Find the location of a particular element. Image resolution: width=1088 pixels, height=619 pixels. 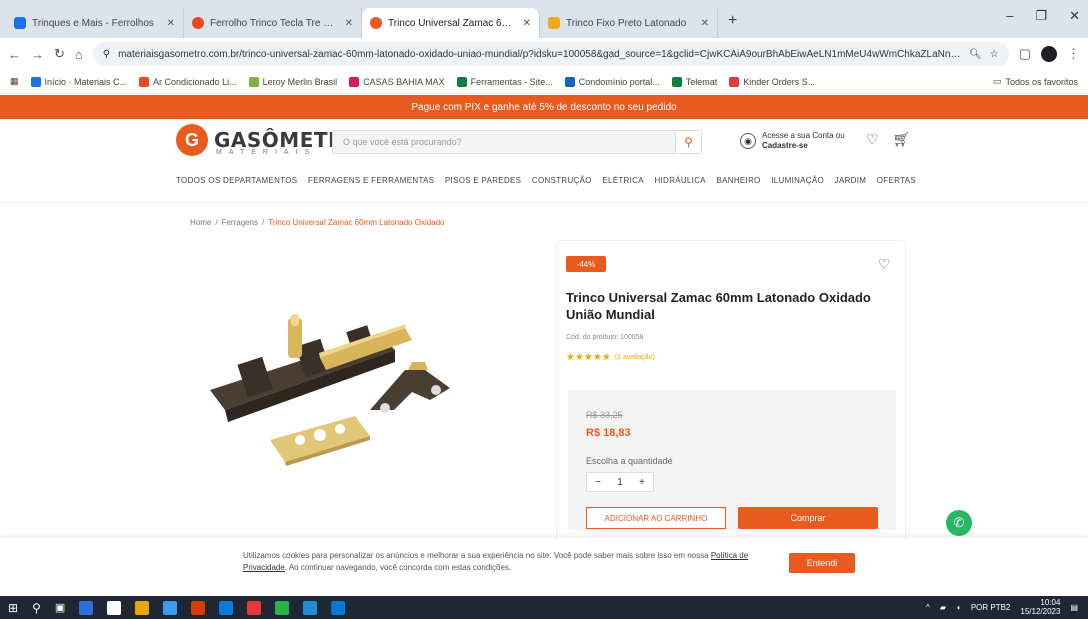

nav-item: ILUMINAÇÃO is located at coordinates (797, 180).